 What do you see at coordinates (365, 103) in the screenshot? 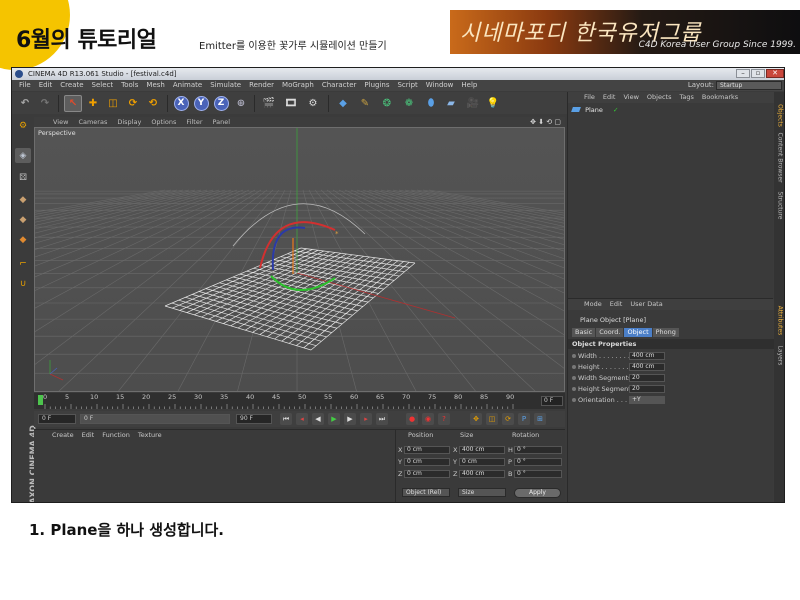
I see `spline-pen-icon: ✎` at bounding box center [365, 103].